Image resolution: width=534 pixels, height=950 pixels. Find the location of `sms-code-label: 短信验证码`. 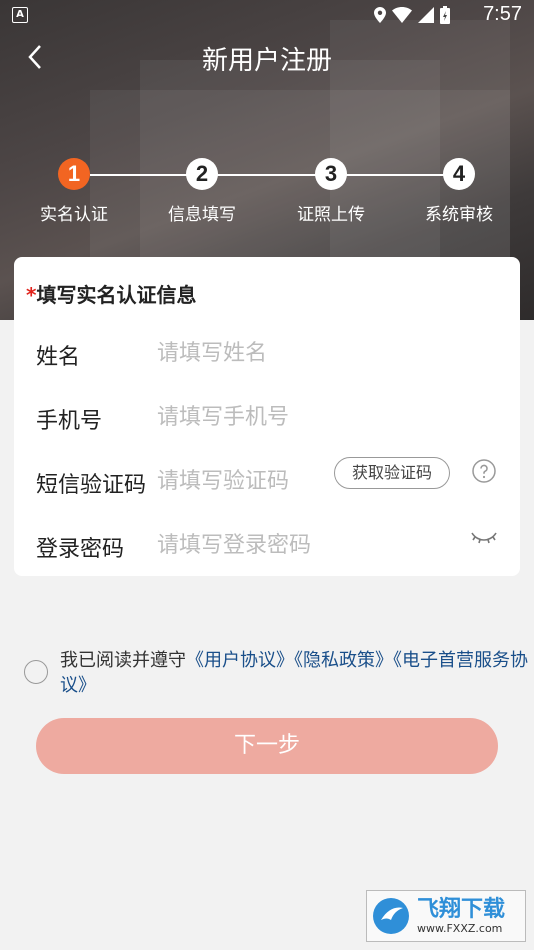

sms-code-label: 短信验证码 is located at coordinates (91, 485).